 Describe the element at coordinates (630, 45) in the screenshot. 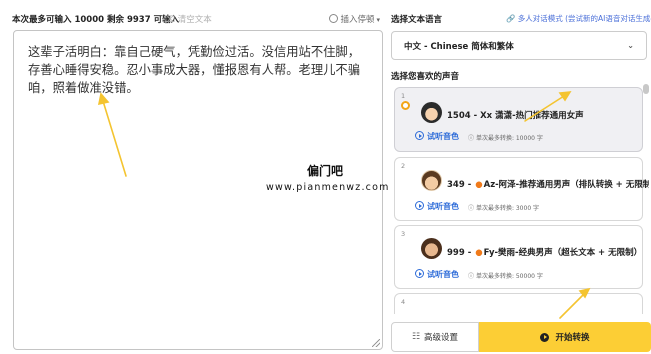

I see `chevron-down-icon: ⌄` at that location.